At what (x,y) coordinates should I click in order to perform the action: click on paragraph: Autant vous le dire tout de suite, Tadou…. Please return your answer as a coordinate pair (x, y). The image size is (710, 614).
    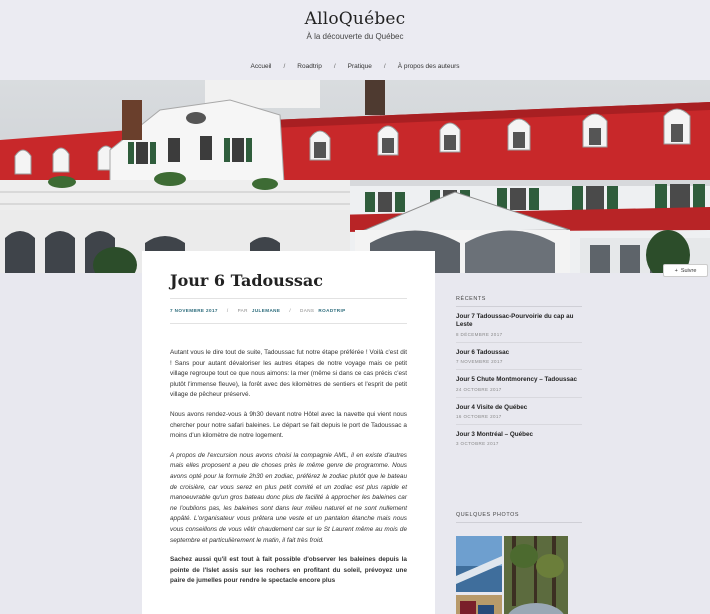
    Looking at the image, I should click on (288, 374).